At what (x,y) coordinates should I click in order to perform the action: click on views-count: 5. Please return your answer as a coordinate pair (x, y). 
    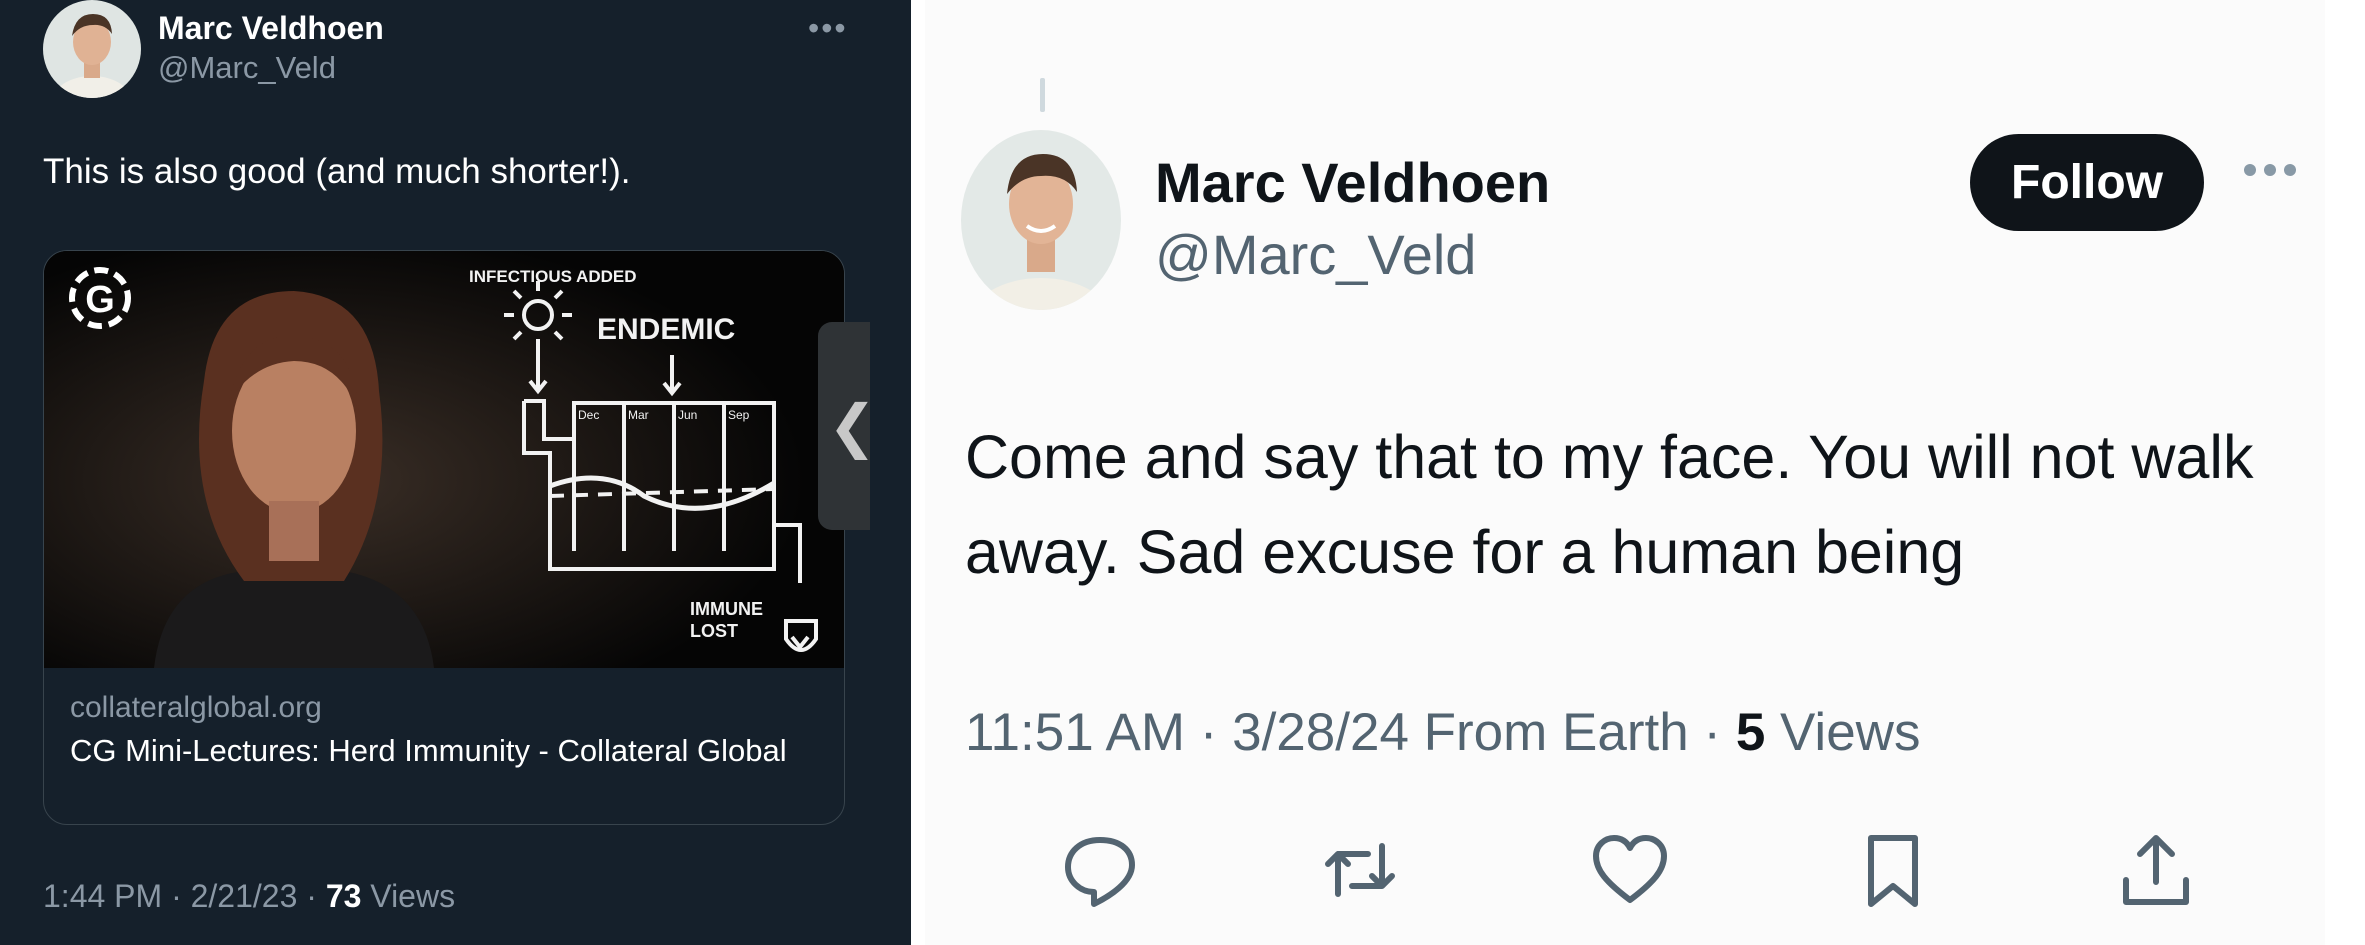
    Looking at the image, I should click on (1750, 732).